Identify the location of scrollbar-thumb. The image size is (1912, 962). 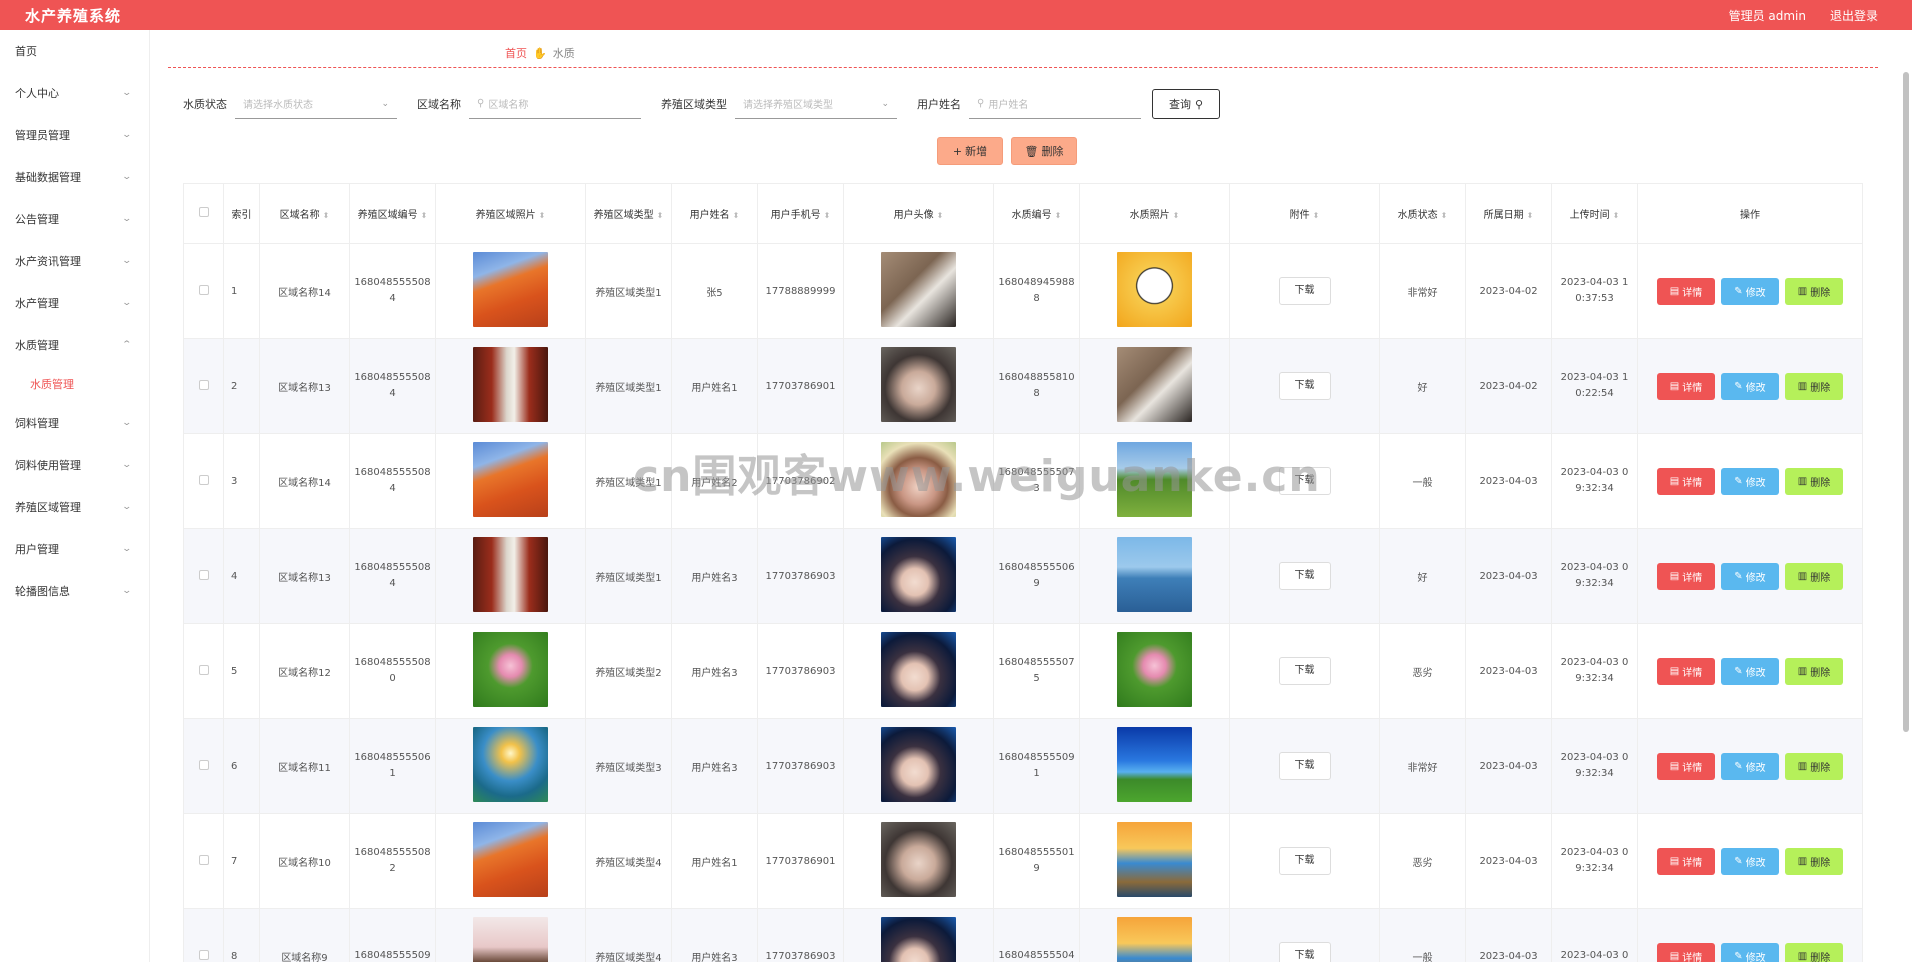
(1906, 402).